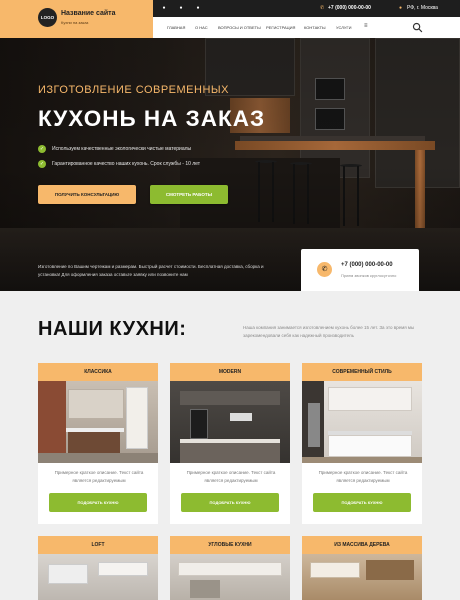 The height and width of the screenshot is (600, 460). I want to click on nav-item-faq: Вопросы и ответы, so click(239, 27).